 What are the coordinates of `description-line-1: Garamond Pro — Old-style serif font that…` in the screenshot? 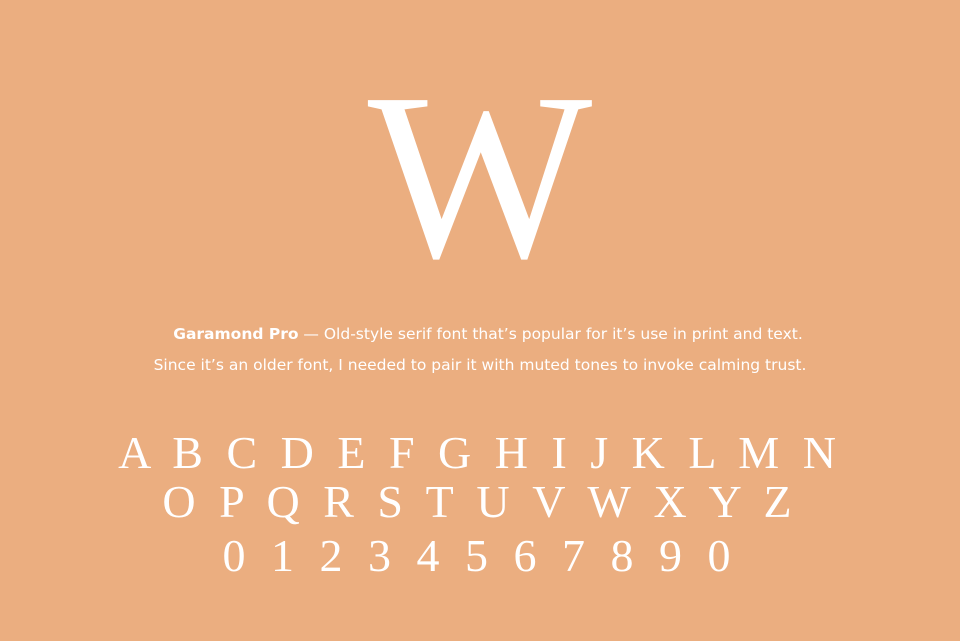 It's located at (480, 334).